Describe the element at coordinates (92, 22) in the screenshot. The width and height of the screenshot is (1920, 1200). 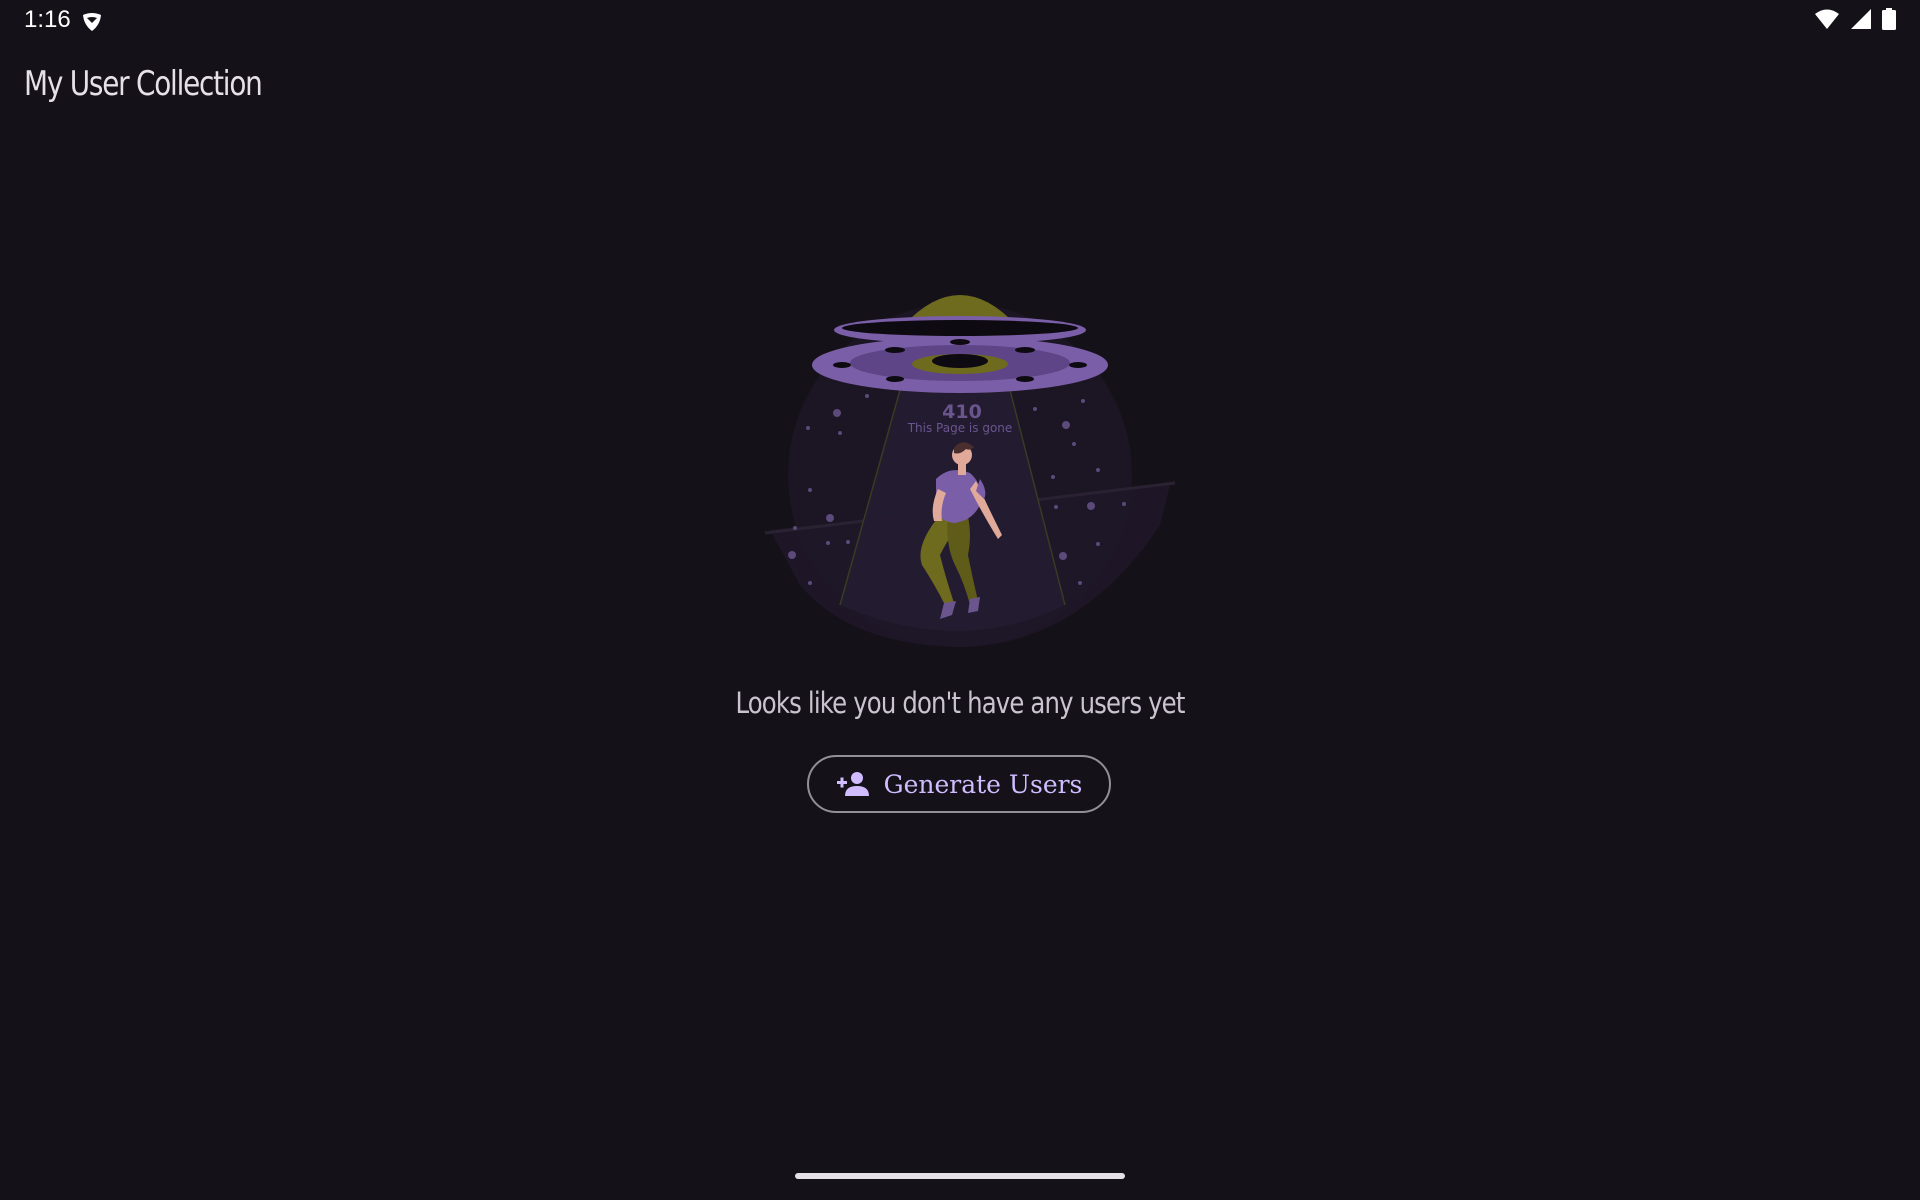
I see `shield-notification-icon` at that location.